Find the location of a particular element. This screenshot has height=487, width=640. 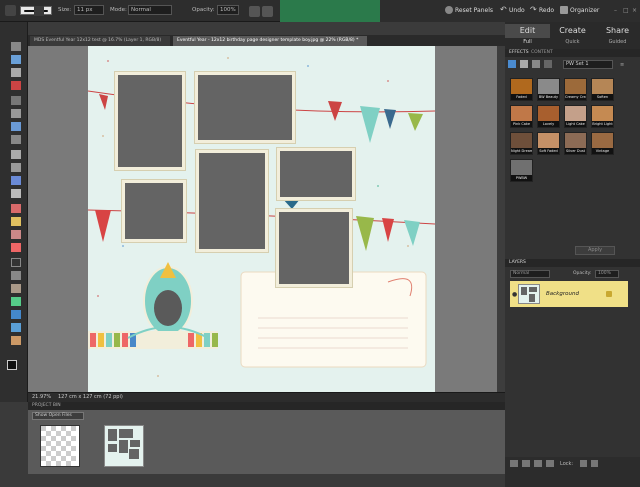

tab-create: Create is located at coordinates (572, 31).